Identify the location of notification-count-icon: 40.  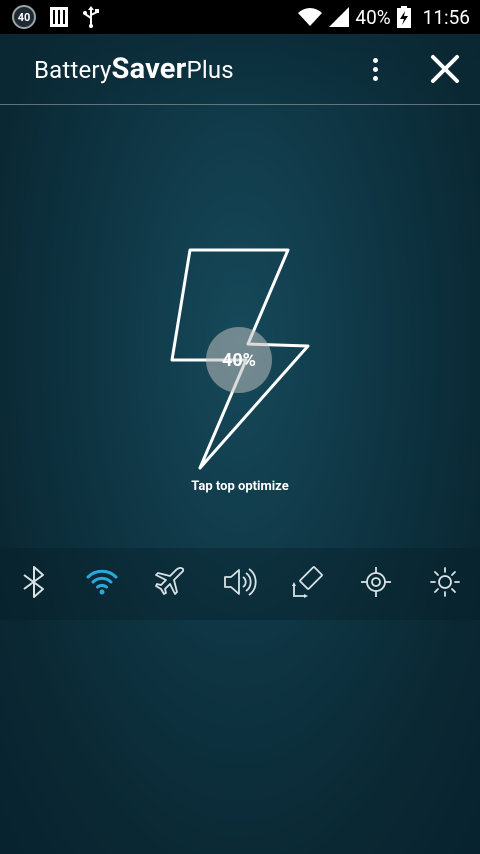
(24, 17).